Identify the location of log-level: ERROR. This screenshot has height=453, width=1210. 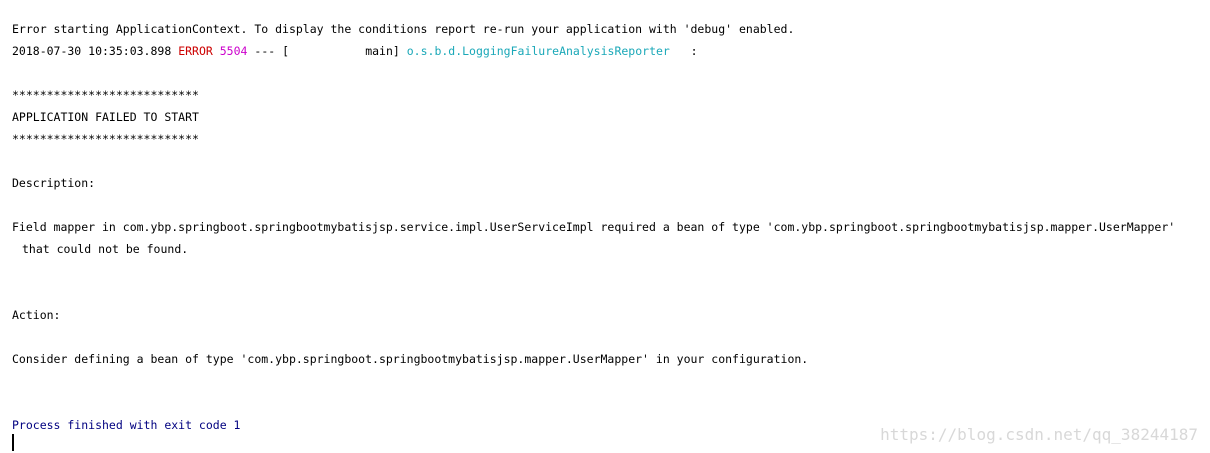
(195, 51).